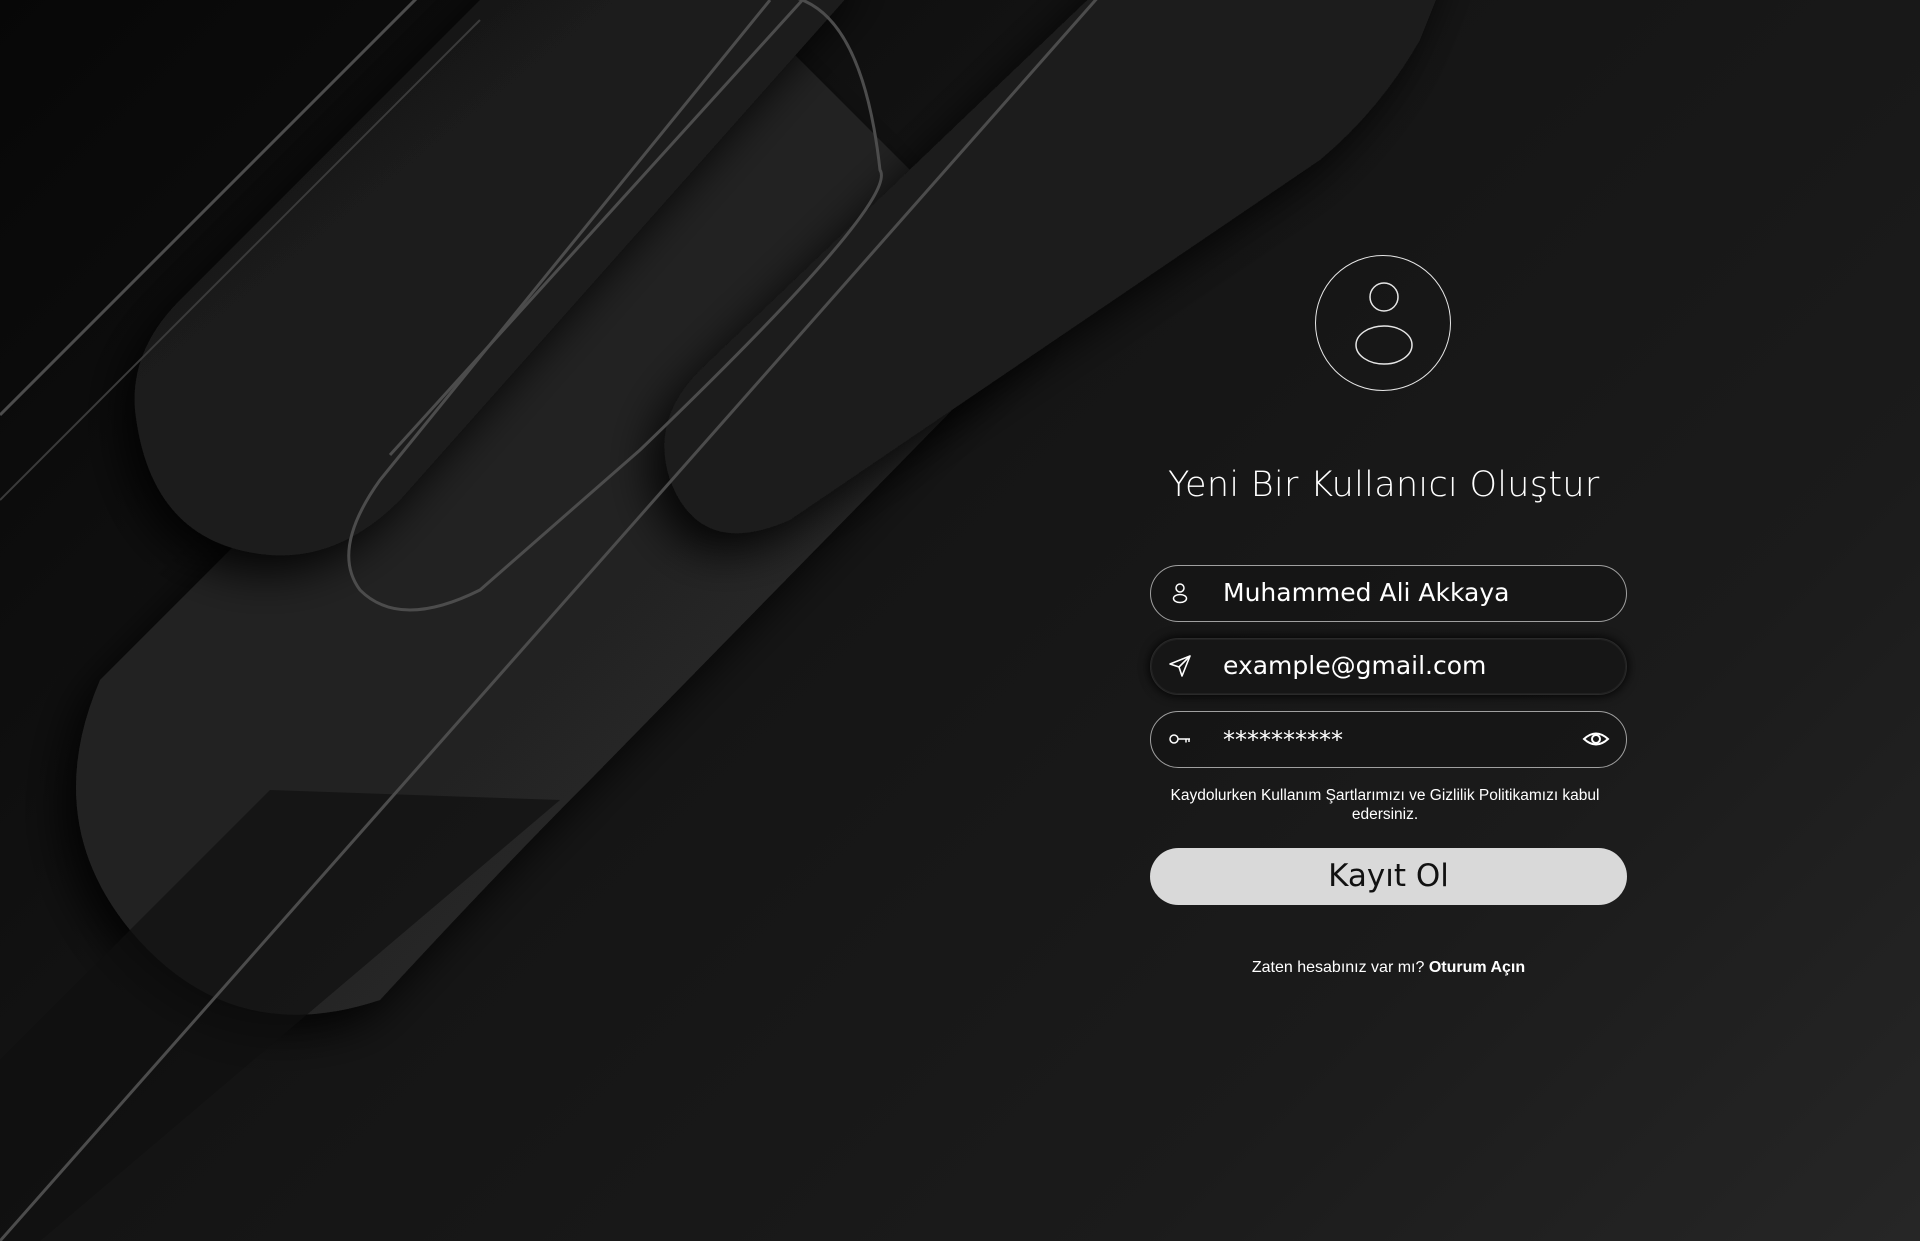 This screenshot has height=1241, width=1920. Describe the element at coordinates (1355, 665) in the screenshot. I see `email-value: example@gmail.com` at that location.